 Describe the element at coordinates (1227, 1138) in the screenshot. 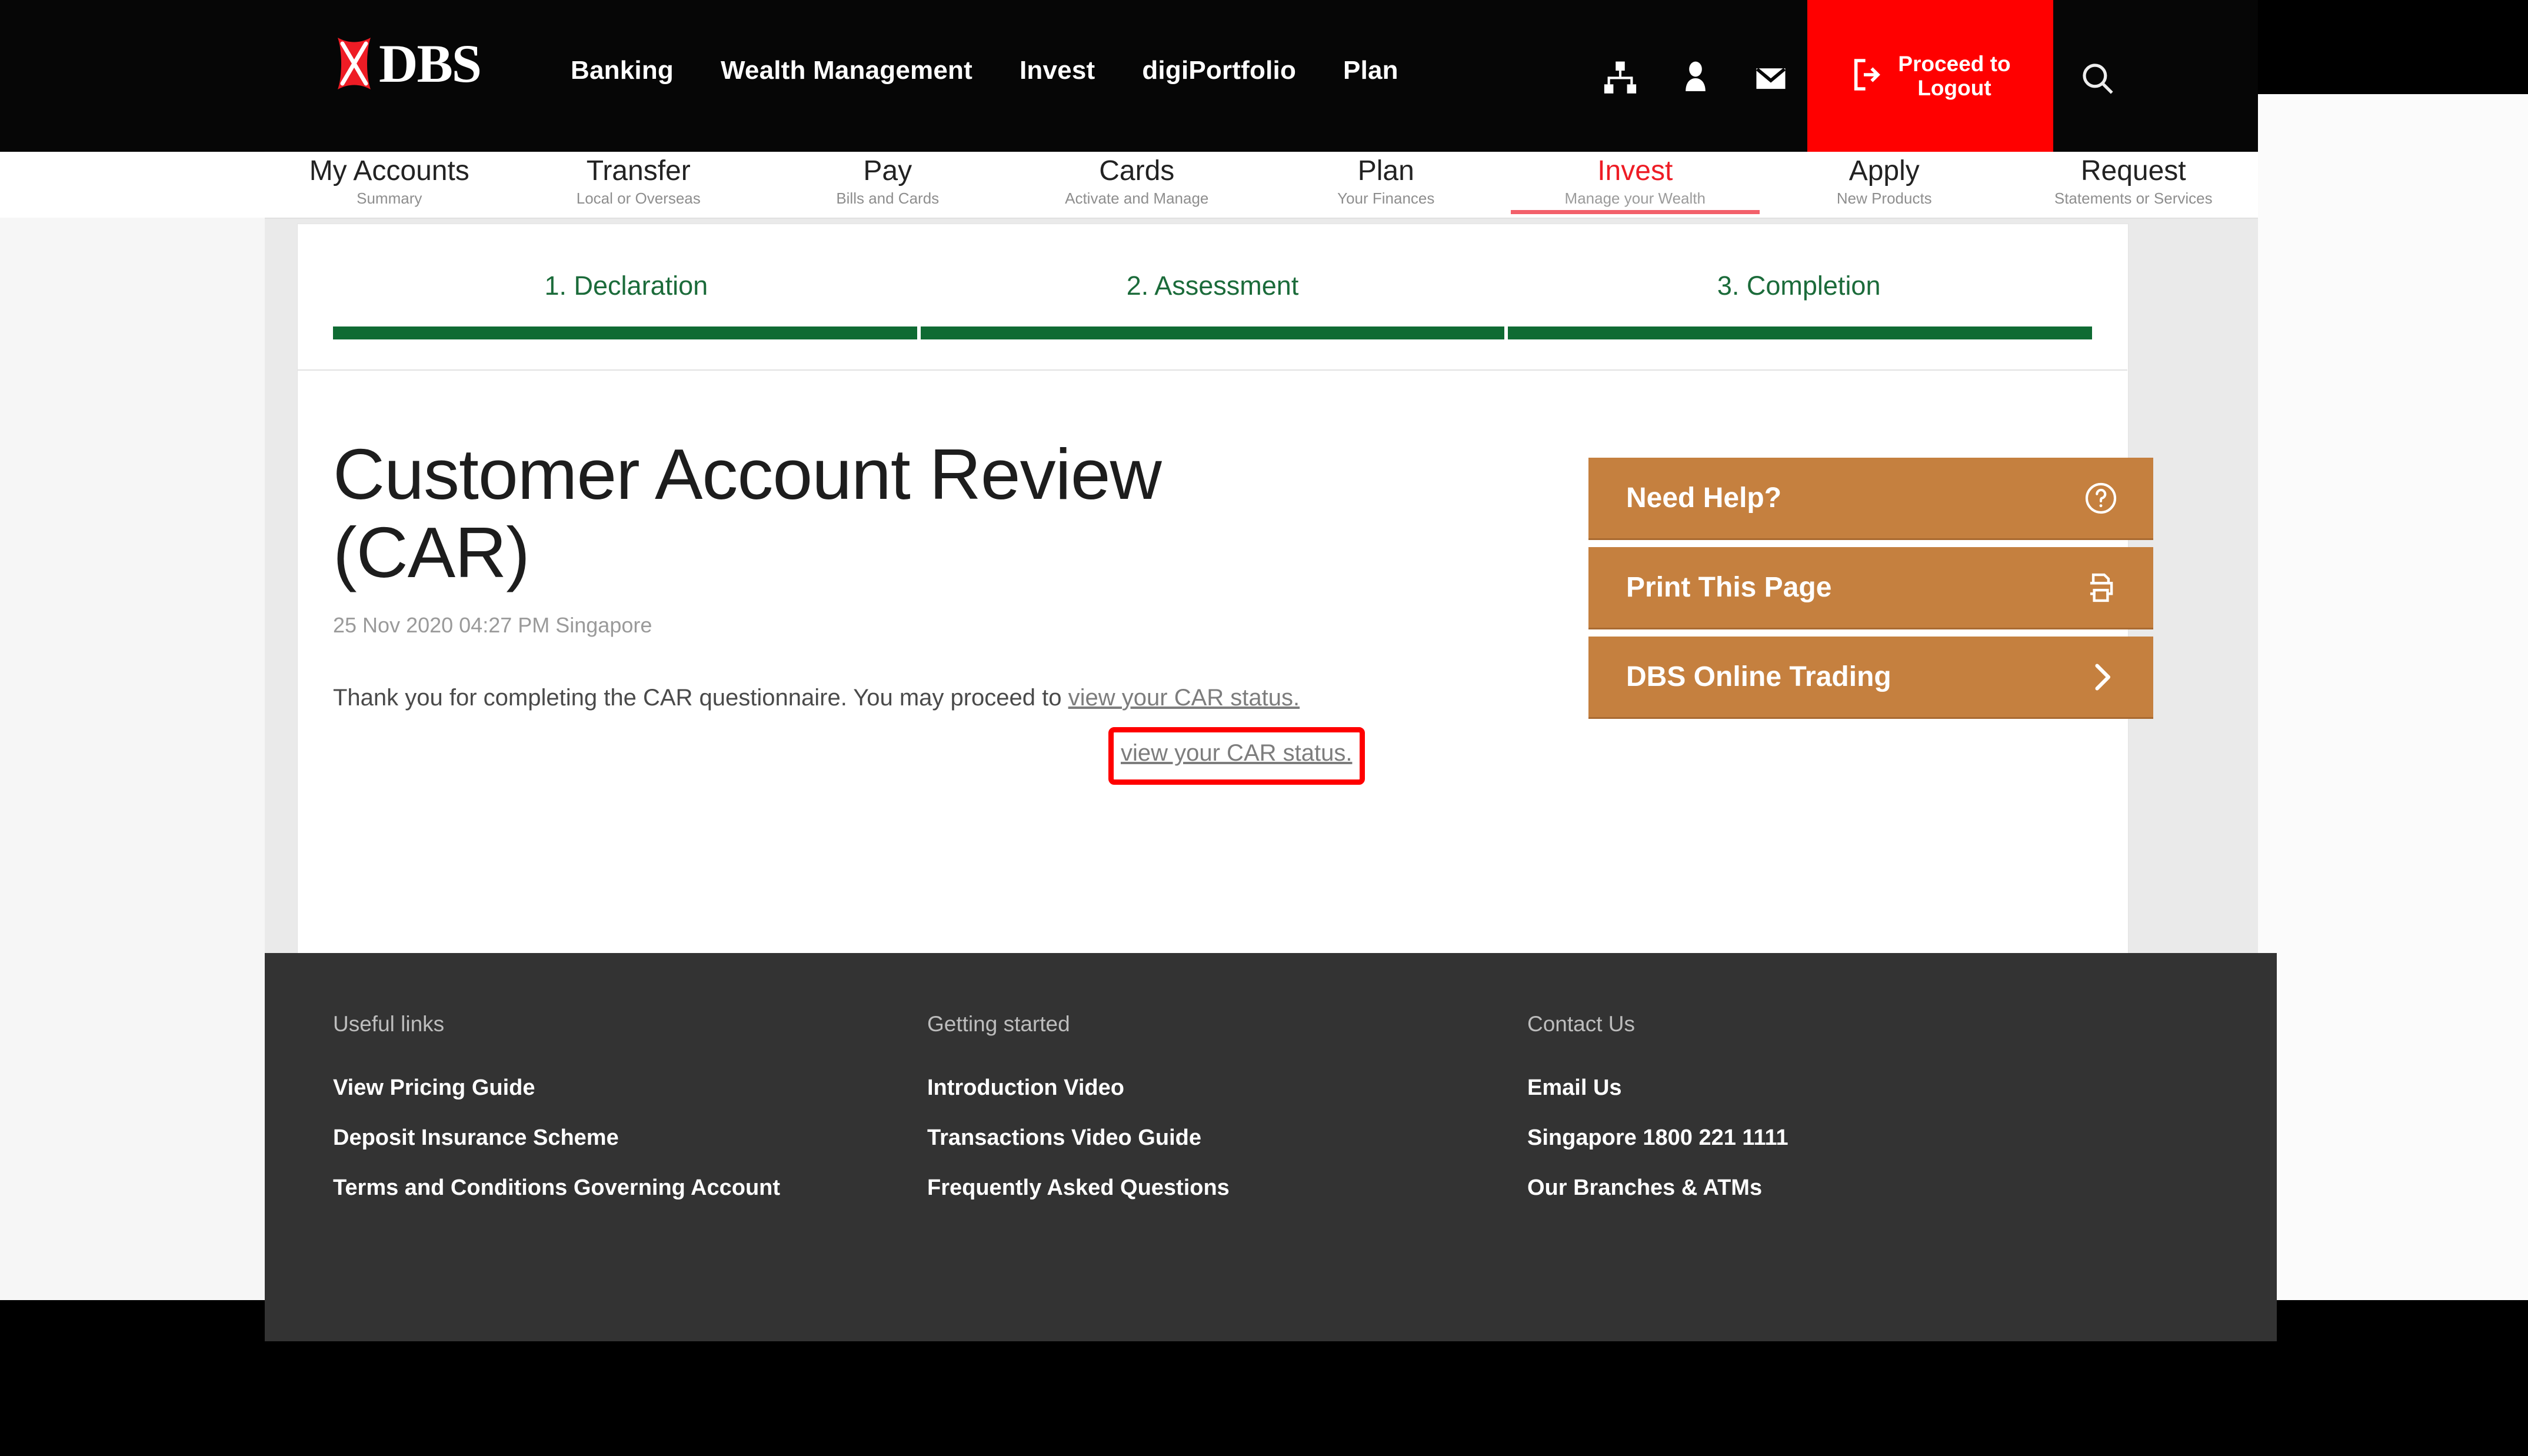

I see `footer-link-transactions-video-guide: Transactions Video Guide` at that location.